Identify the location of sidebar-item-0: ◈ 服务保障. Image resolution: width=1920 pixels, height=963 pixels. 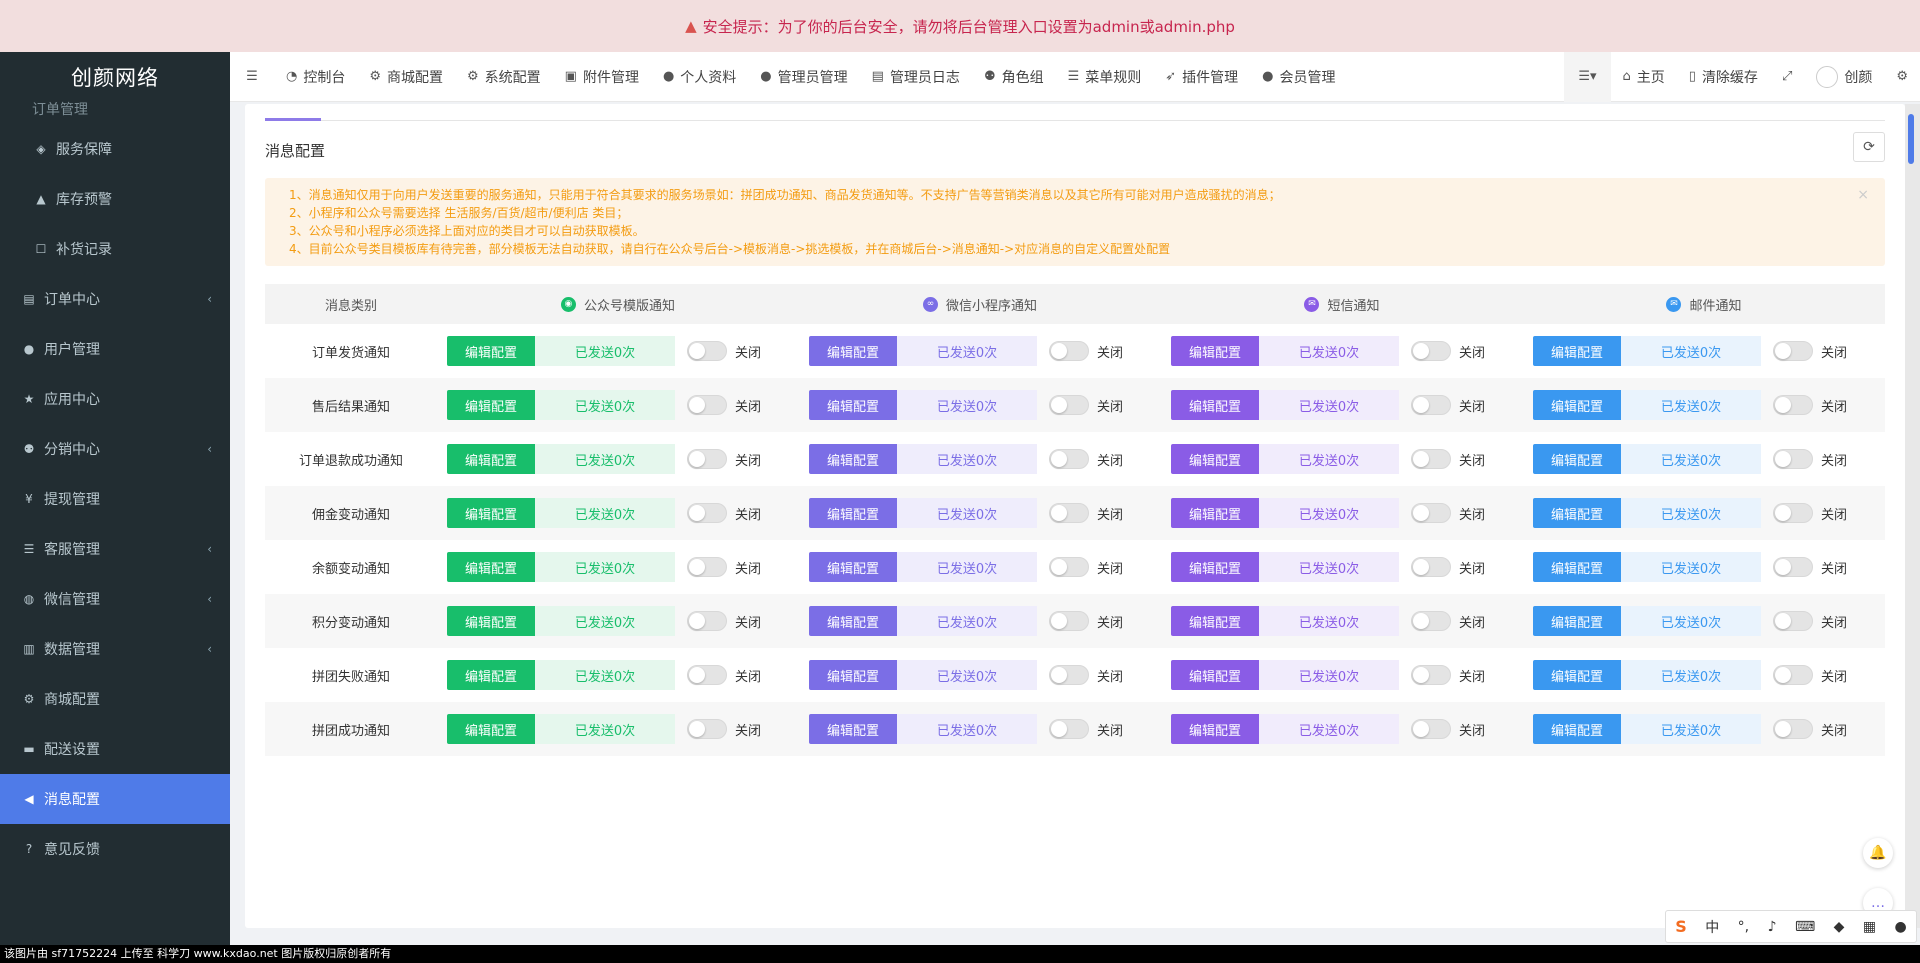
(115, 149).